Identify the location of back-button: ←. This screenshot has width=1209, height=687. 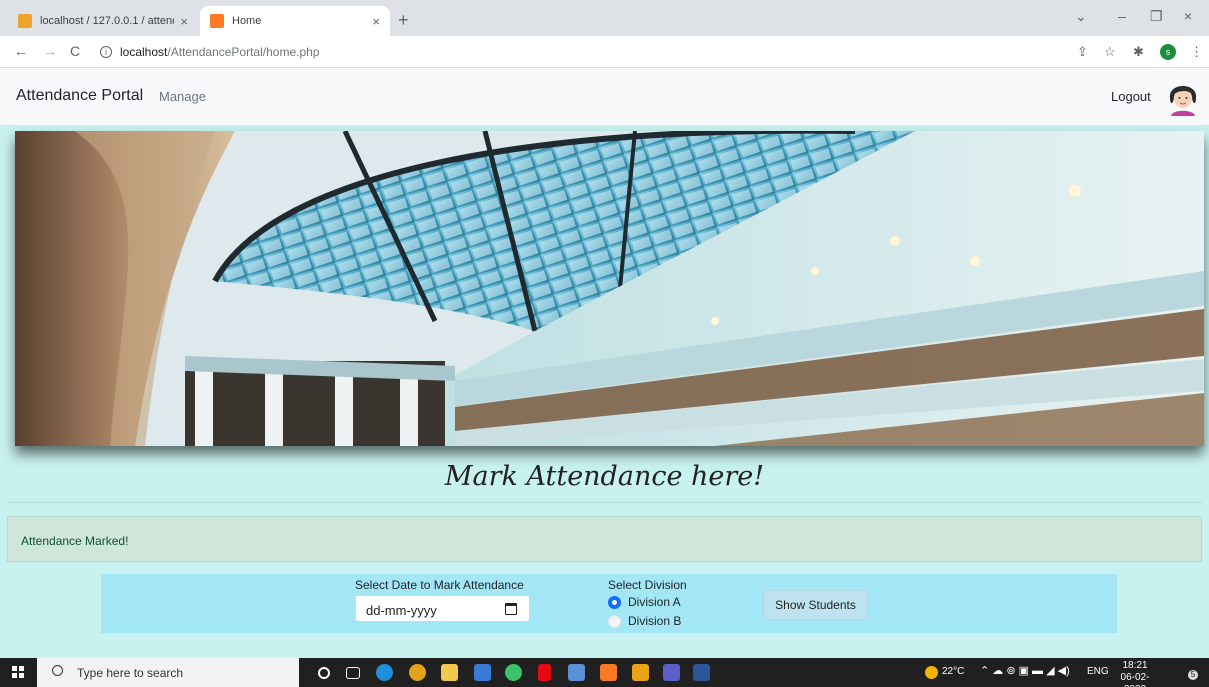
(21, 51).